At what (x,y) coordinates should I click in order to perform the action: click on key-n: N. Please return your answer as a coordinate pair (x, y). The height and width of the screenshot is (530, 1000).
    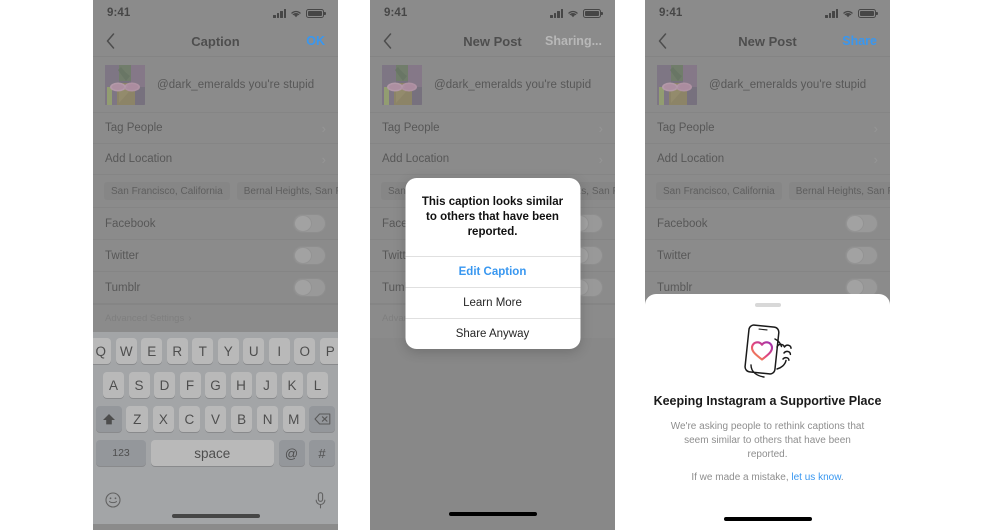
    Looking at the image, I should click on (267, 419).